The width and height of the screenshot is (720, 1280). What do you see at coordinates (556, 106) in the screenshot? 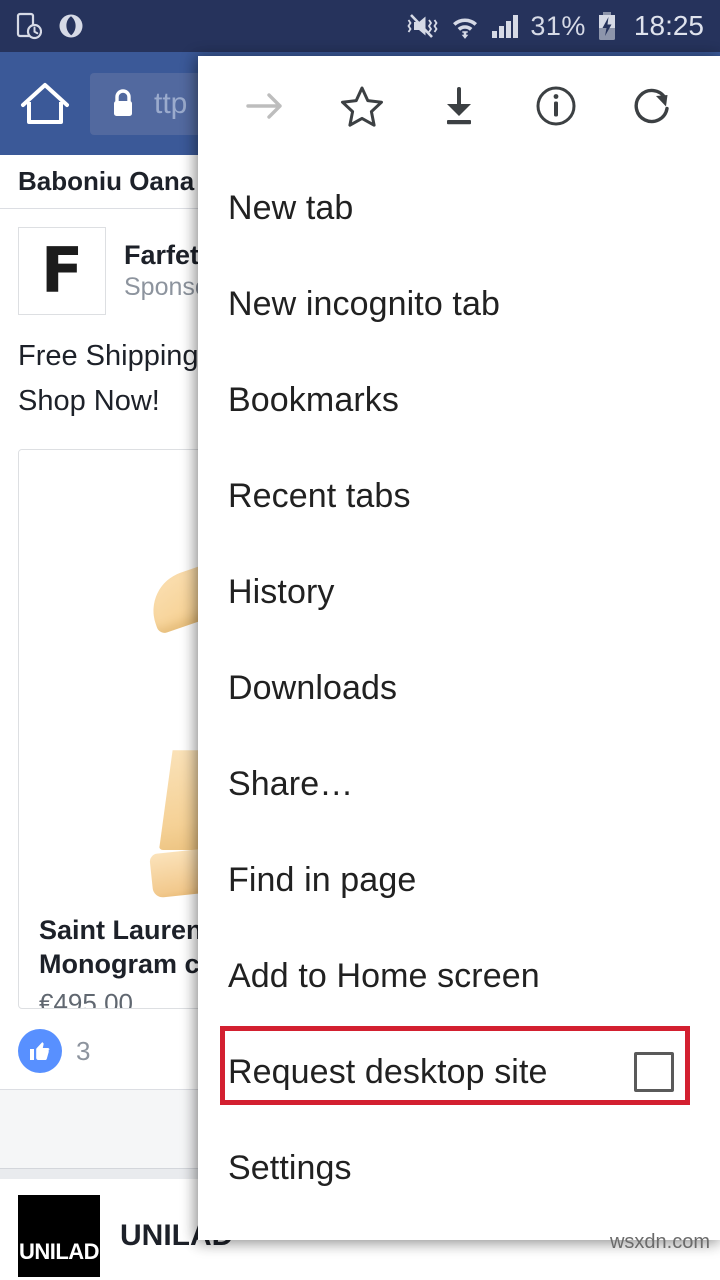
I see `page-info-icon` at bounding box center [556, 106].